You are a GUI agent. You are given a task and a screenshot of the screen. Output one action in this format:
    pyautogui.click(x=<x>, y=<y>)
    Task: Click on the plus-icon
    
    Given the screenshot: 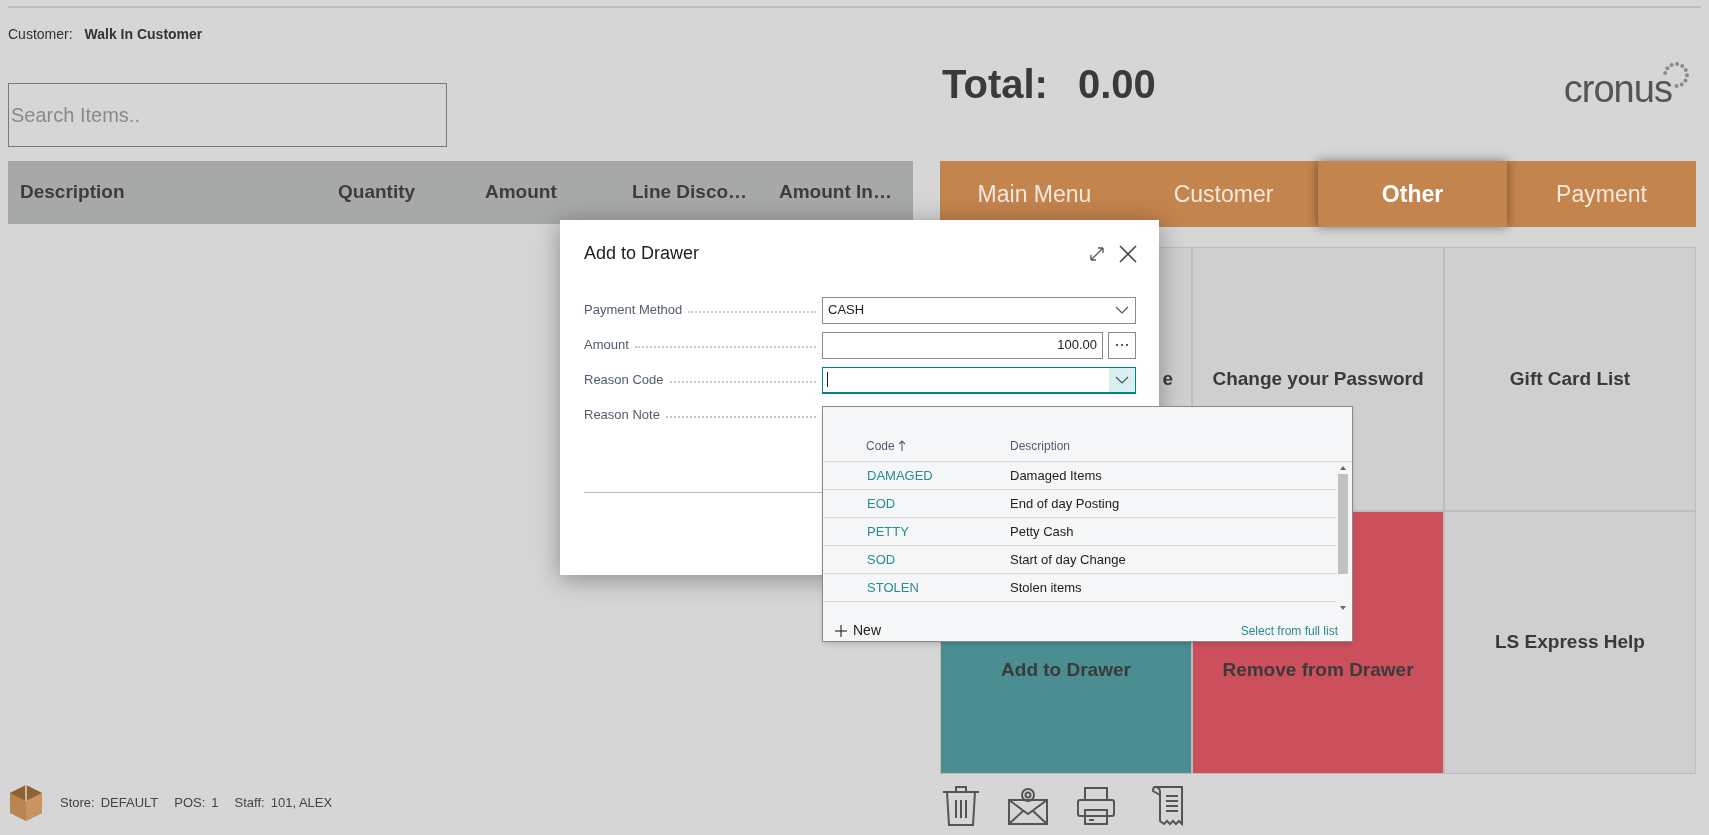 What is the action you would take?
    pyautogui.click(x=841, y=630)
    